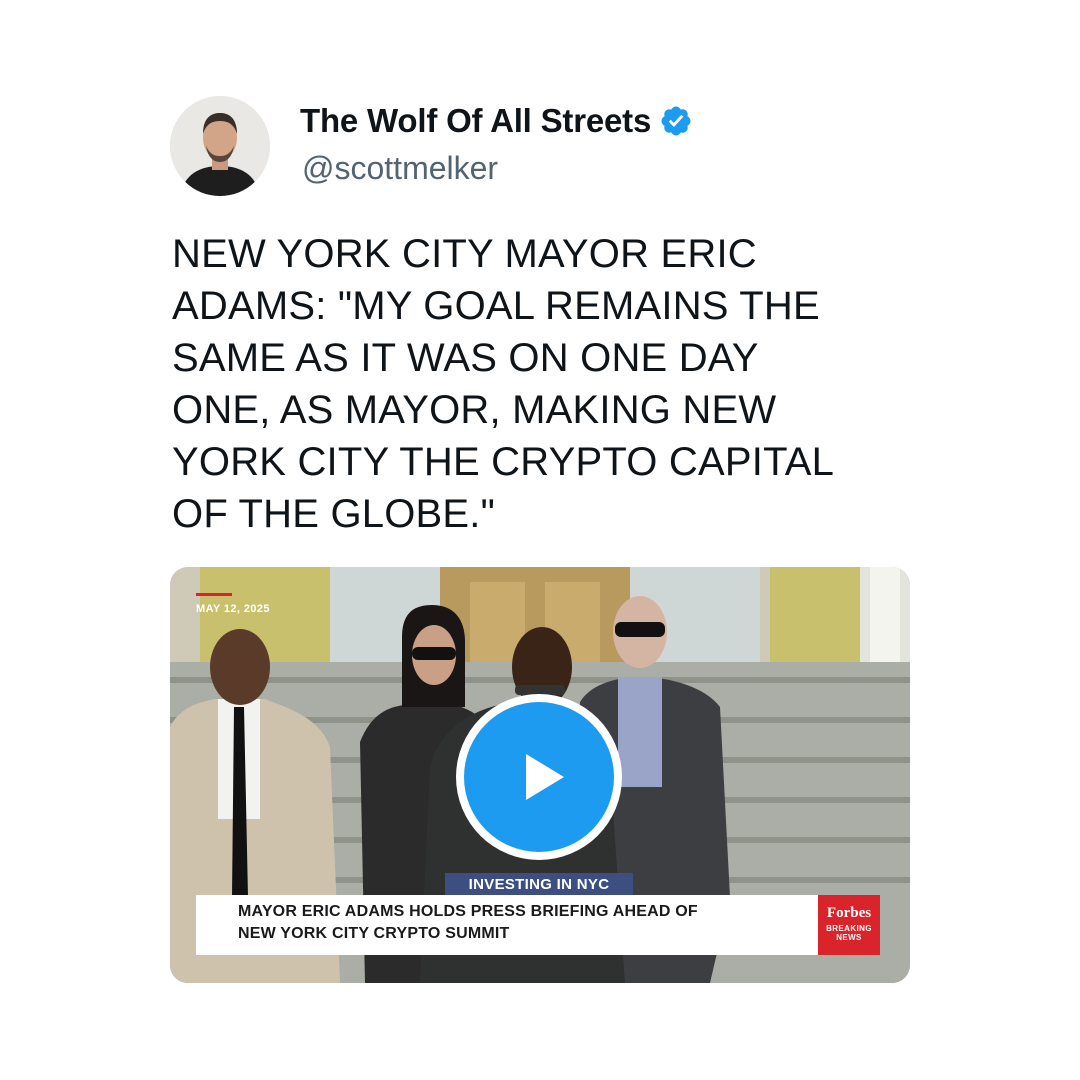 Image resolution: width=1080 pixels, height=1080 pixels. Describe the element at coordinates (214, 594) in the screenshot. I see `date-marker` at that location.